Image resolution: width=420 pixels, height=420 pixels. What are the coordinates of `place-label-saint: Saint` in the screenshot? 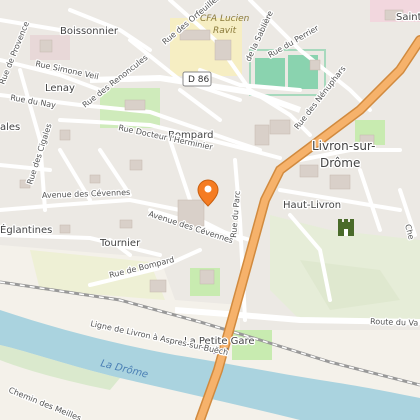 It's located at (408, 17).